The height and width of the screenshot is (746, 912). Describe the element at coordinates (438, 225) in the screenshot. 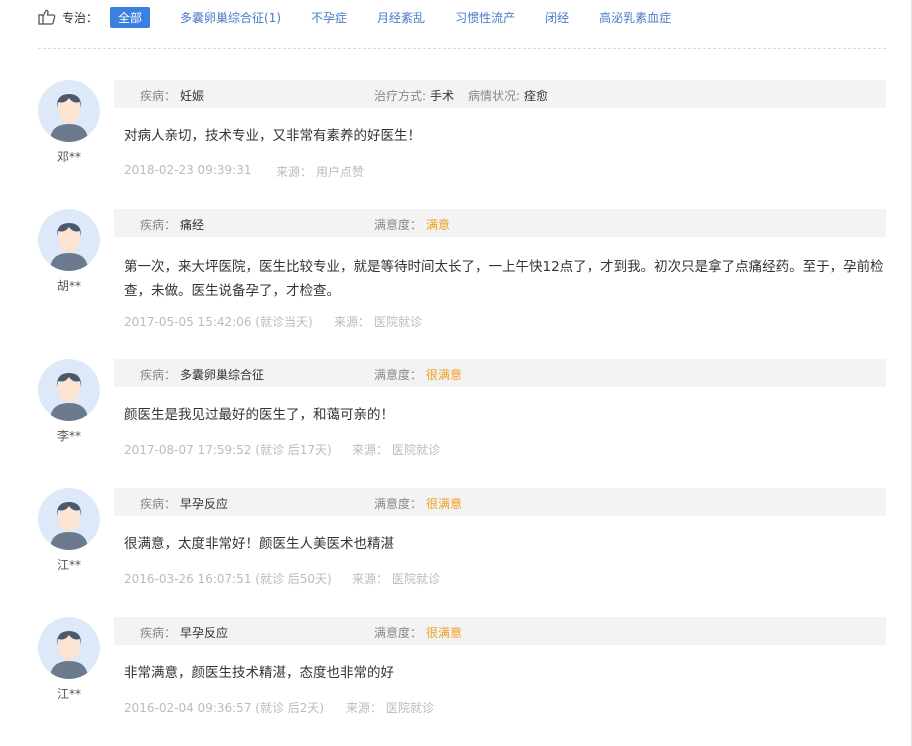

I see `satisfaction-value: 满意` at that location.